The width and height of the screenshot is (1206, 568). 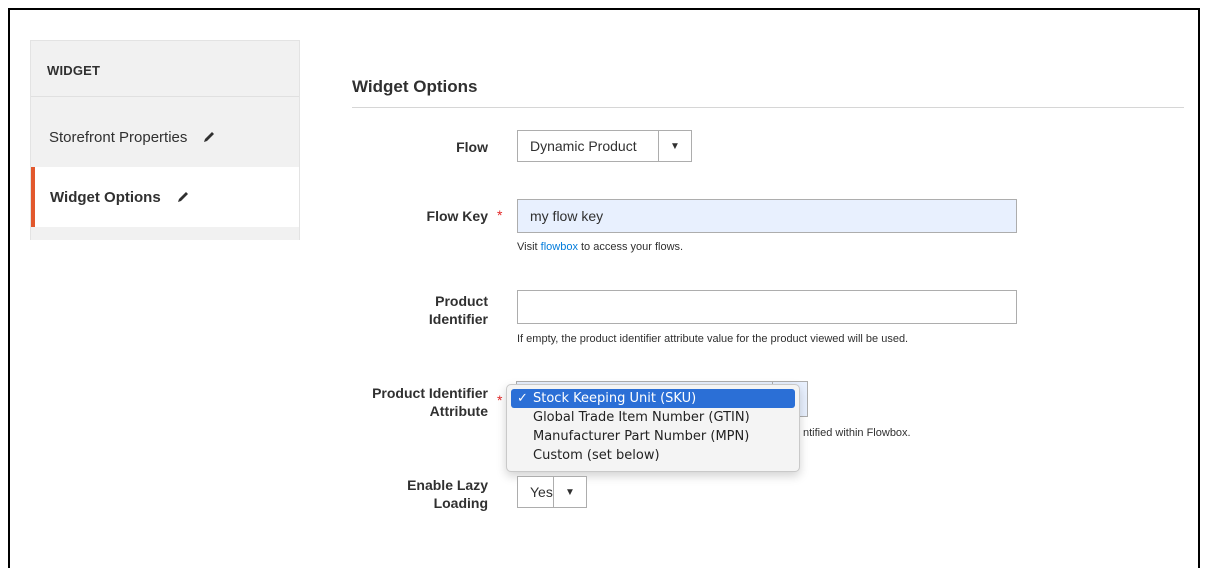 What do you see at coordinates (583, 146) in the screenshot?
I see `flow-select-value: Dynamic Product` at bounding box center [583, 146].